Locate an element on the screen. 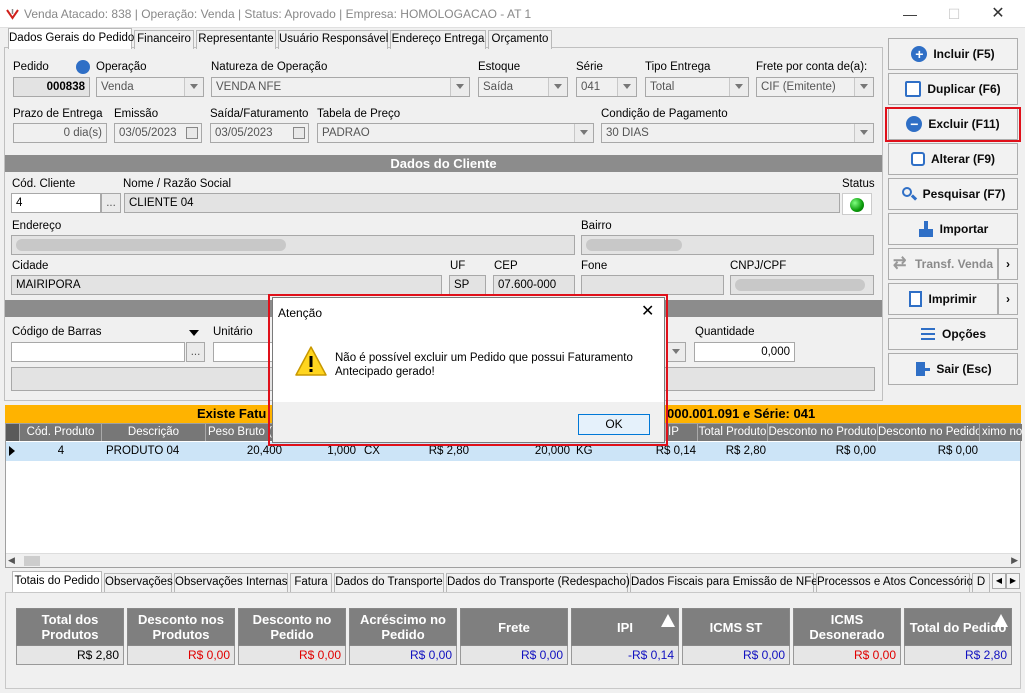 This screenshot has width=1025, height=693. condicao-label: Condição de Pagamento is located at coordinates (664, 114).